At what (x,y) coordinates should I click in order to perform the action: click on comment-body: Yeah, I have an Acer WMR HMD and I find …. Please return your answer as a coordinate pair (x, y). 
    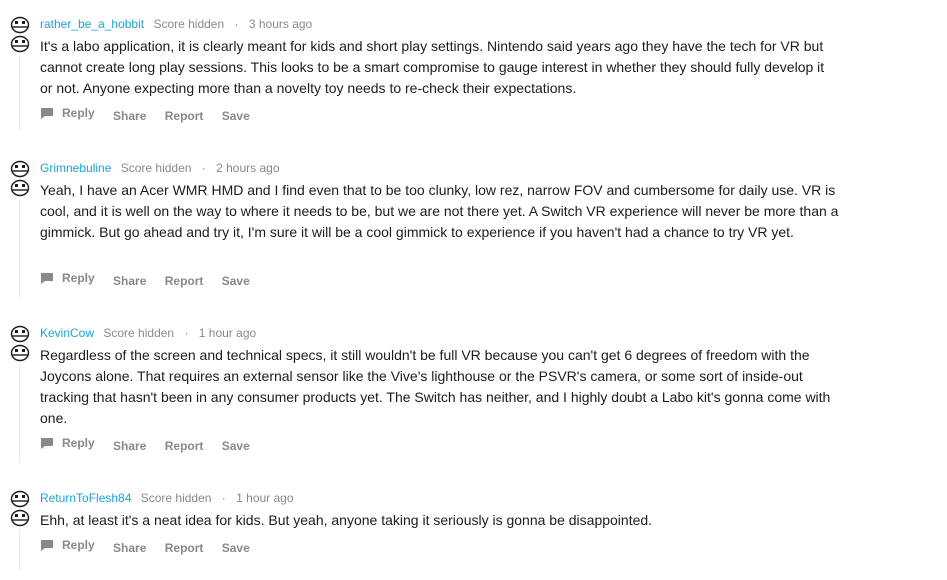
    Looking at the image, I should click on (439, 211).